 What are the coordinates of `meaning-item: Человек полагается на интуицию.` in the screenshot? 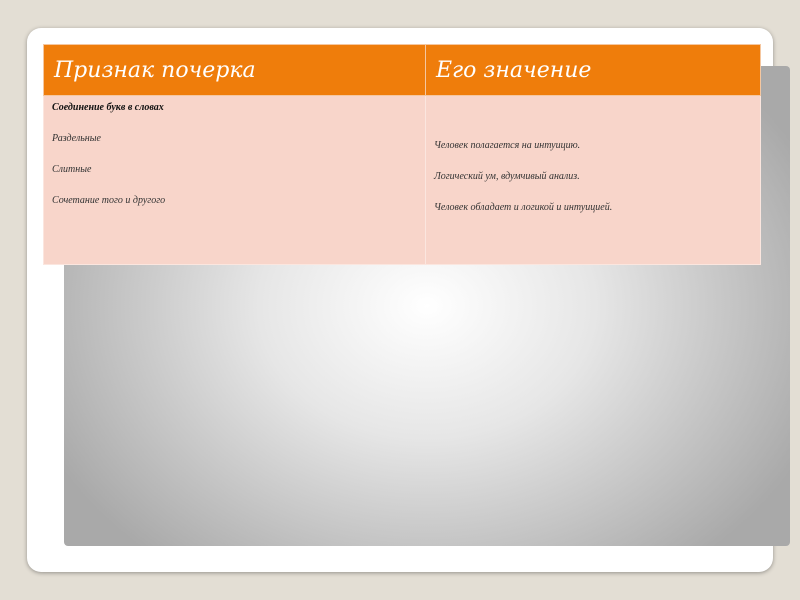 It's located at (507, 145).